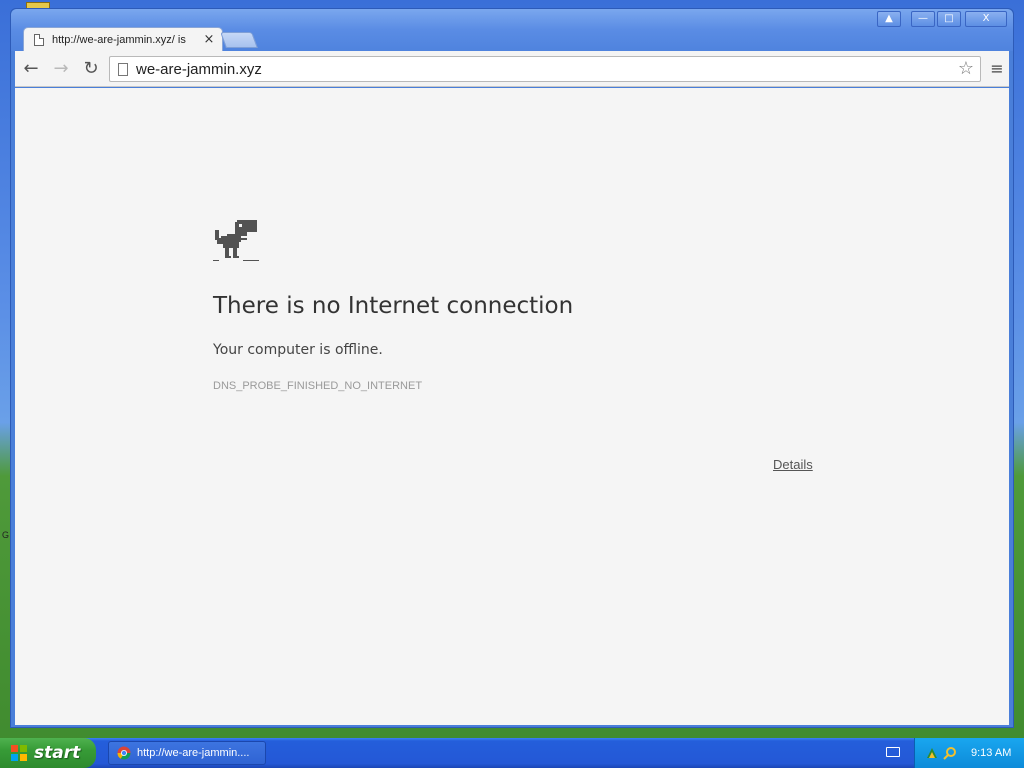  I want to click on start-label: start, so click(57, 753).